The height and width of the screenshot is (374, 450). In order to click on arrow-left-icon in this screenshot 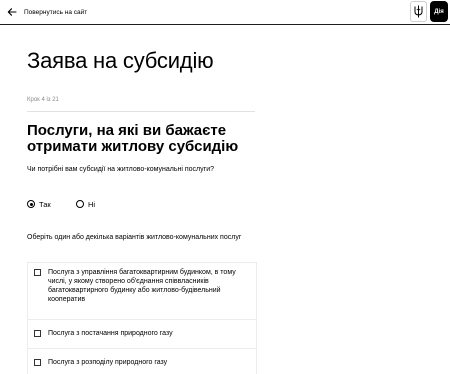, I will do `click(12, 12)`.